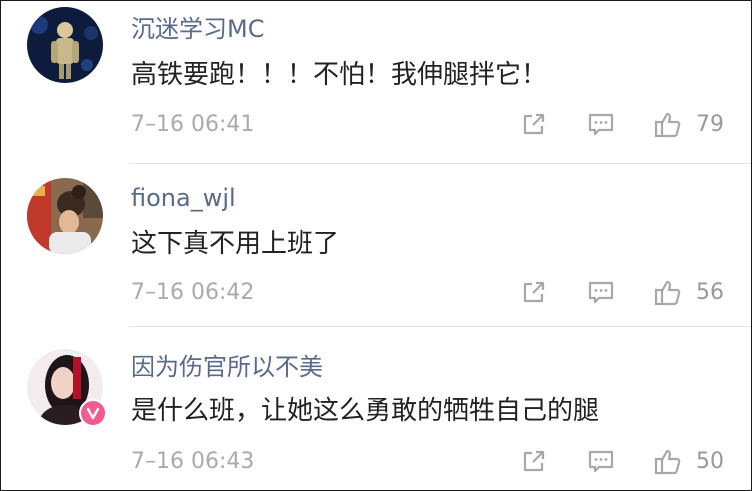 The width and height of the screenshot is (752, 491). What do you see at coordinates (193, 292) in the screenshot?
I see `timestamp: 7–16 06:42` at bounding box center [193, 292].